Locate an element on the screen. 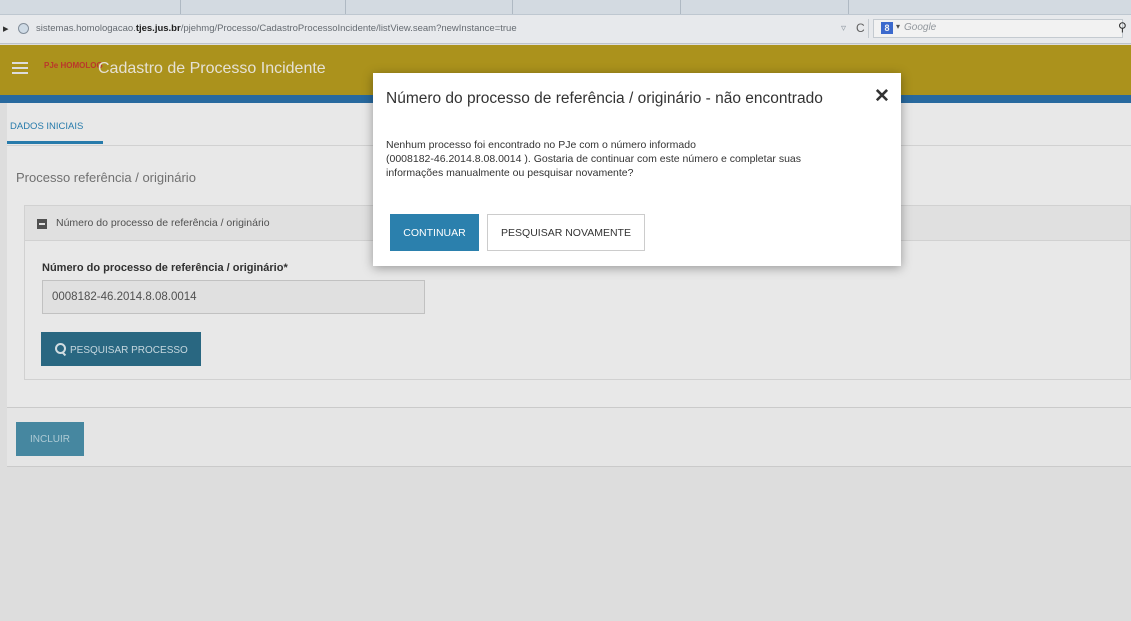 The image size is (1131, 621). search-again-button: PESQUISAR NOVAMENTE is located at coordinates (566, 232).